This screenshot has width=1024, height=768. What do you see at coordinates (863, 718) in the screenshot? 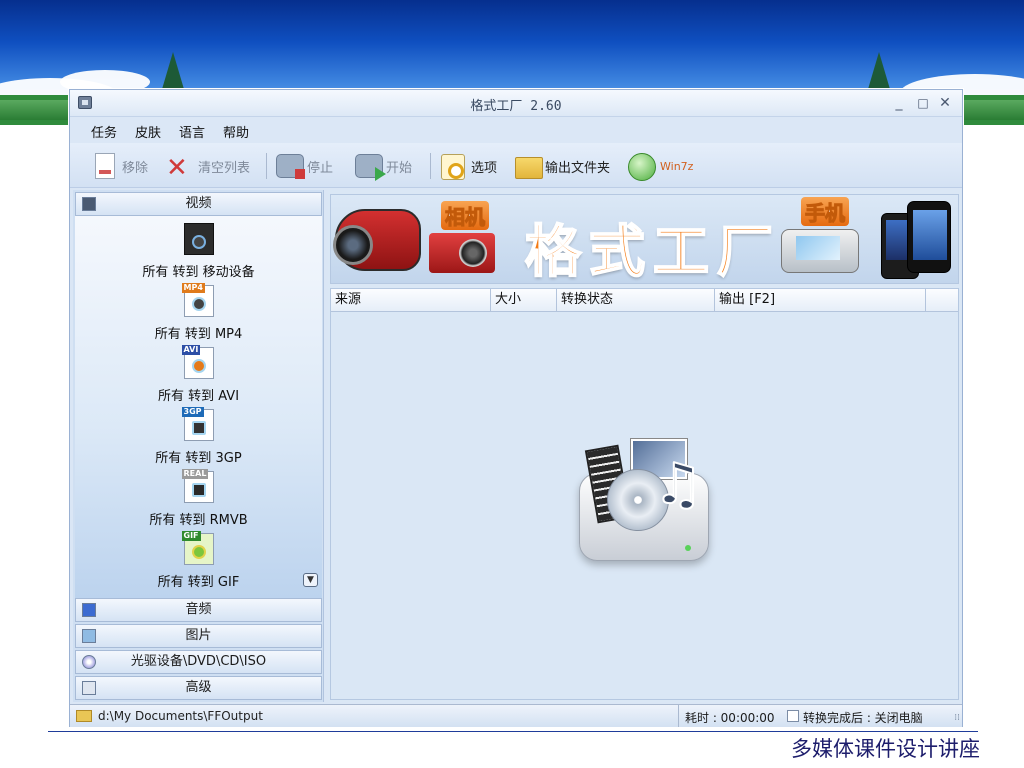
I see `after-convert-label: 转换完成后 : 关闭电脑` at bounding box center [863, 718].